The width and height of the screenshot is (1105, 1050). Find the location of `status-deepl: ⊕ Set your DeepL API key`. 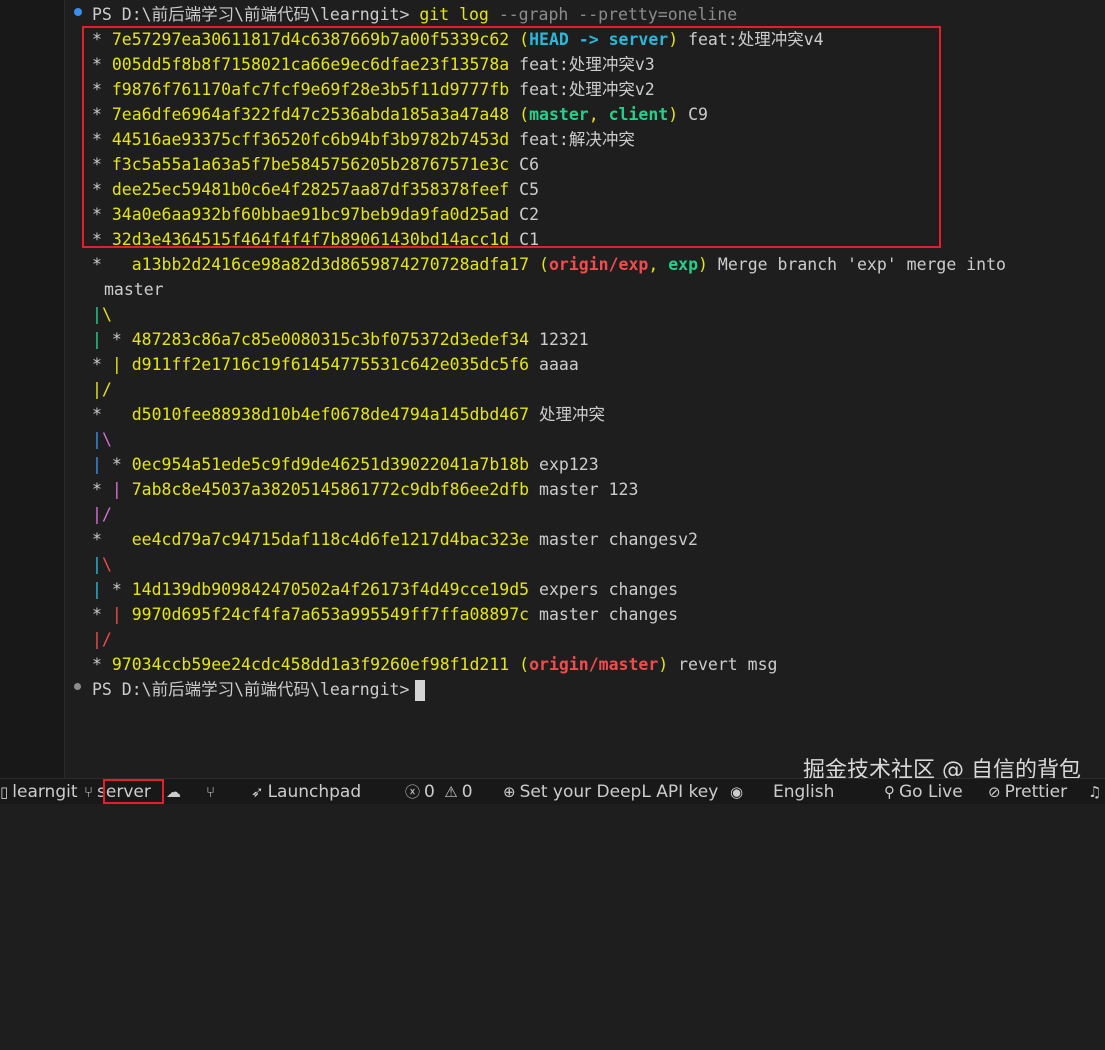

status-deepl: ⊕ Set your DeepL API key is located at coordinates (610, 792).